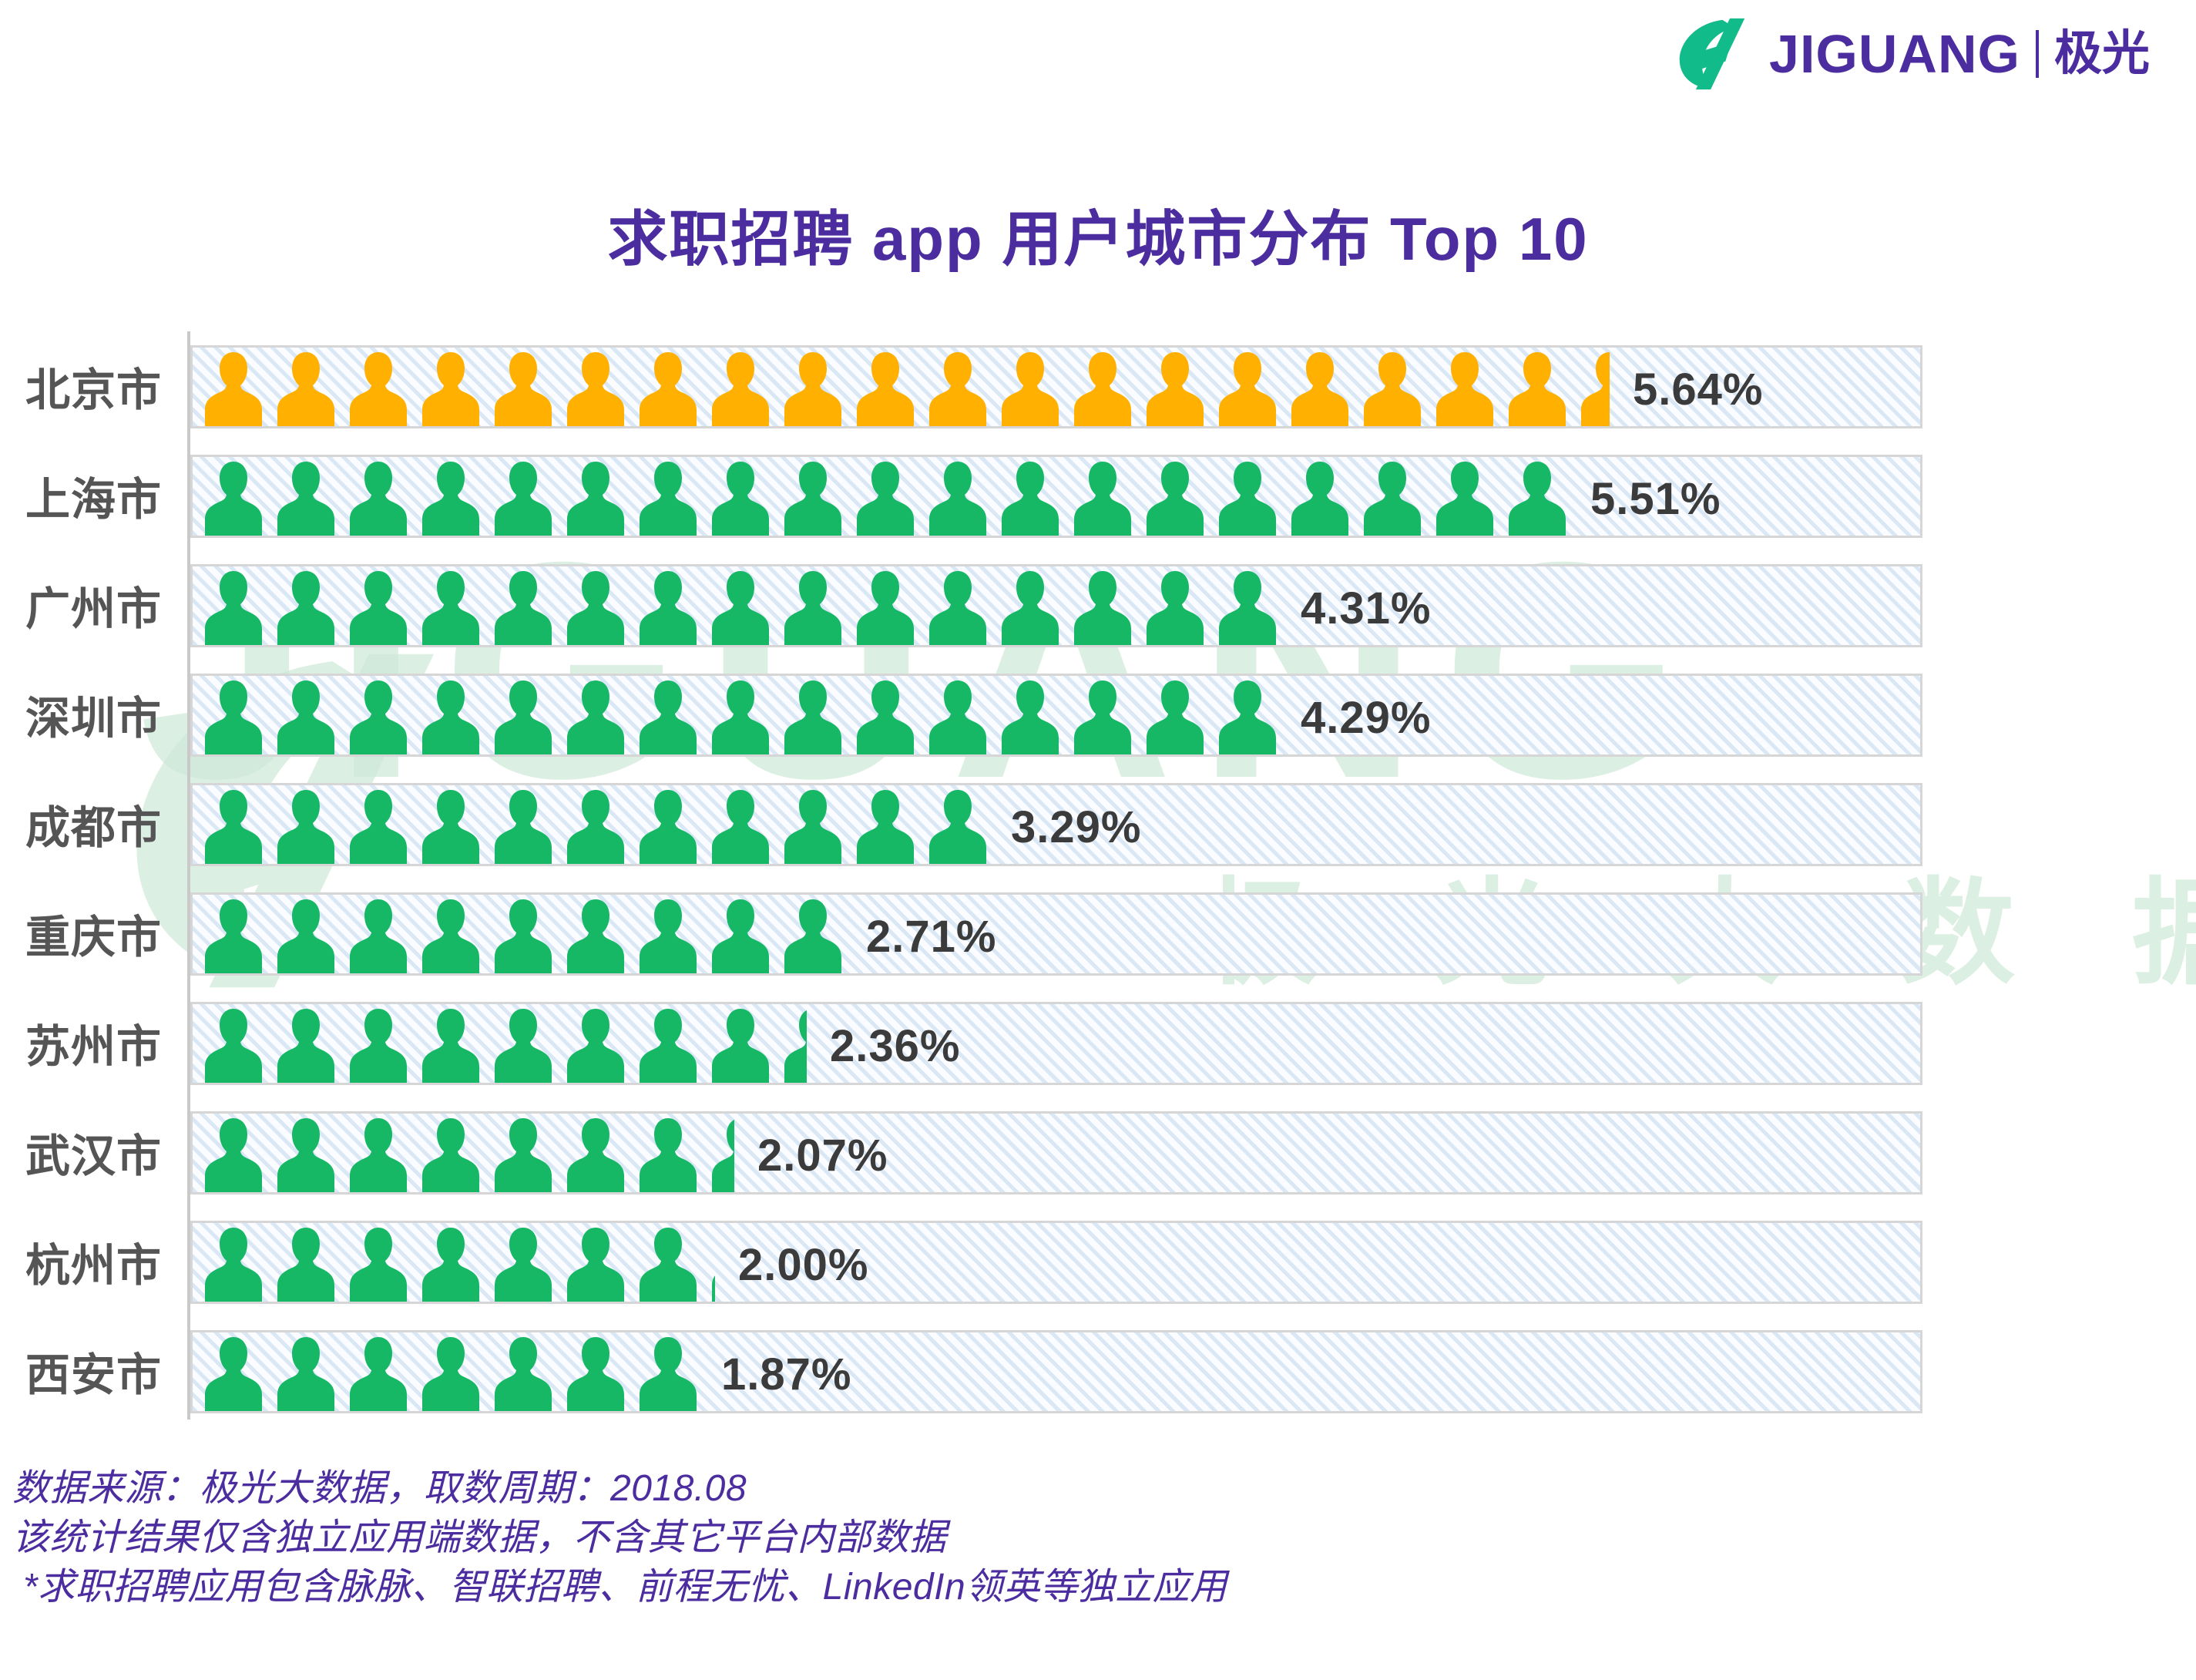 This screenshot has height=1680, width=2196. Describe the element at coordinates (1076, 827) in the screenshot. I see `row-value-label: 3.29%` at that location.